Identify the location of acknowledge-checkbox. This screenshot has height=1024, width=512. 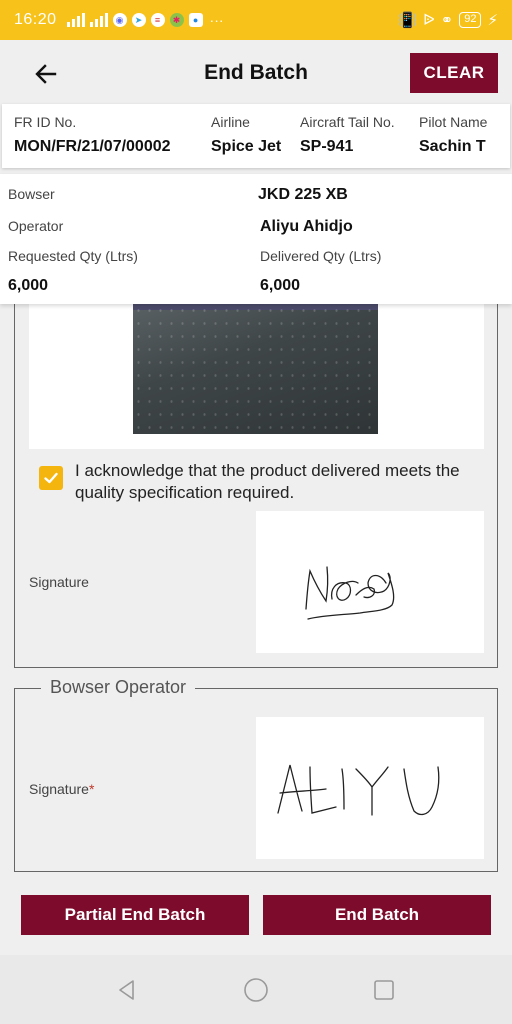
(51, 478).